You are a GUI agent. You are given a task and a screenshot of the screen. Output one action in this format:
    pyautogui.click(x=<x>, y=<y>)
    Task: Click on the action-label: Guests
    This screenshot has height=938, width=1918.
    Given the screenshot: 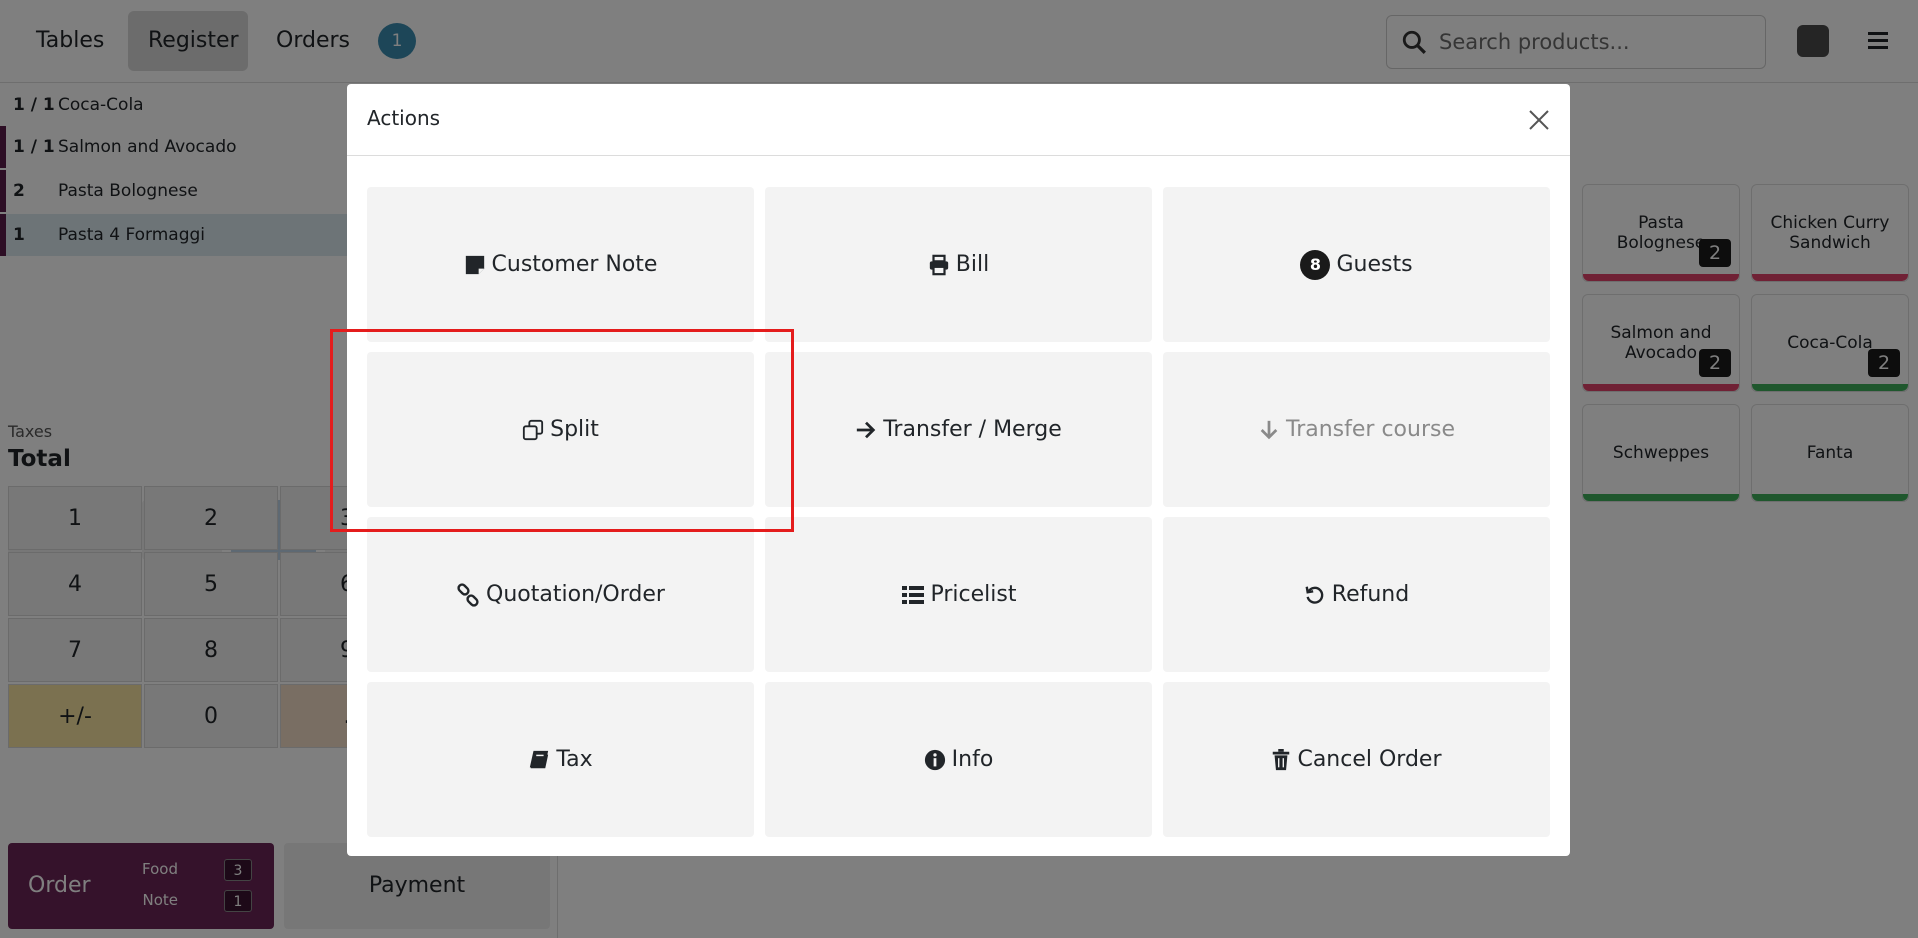 What is the action you would take?
    pyautogui.click(x=1374, y=264)
    